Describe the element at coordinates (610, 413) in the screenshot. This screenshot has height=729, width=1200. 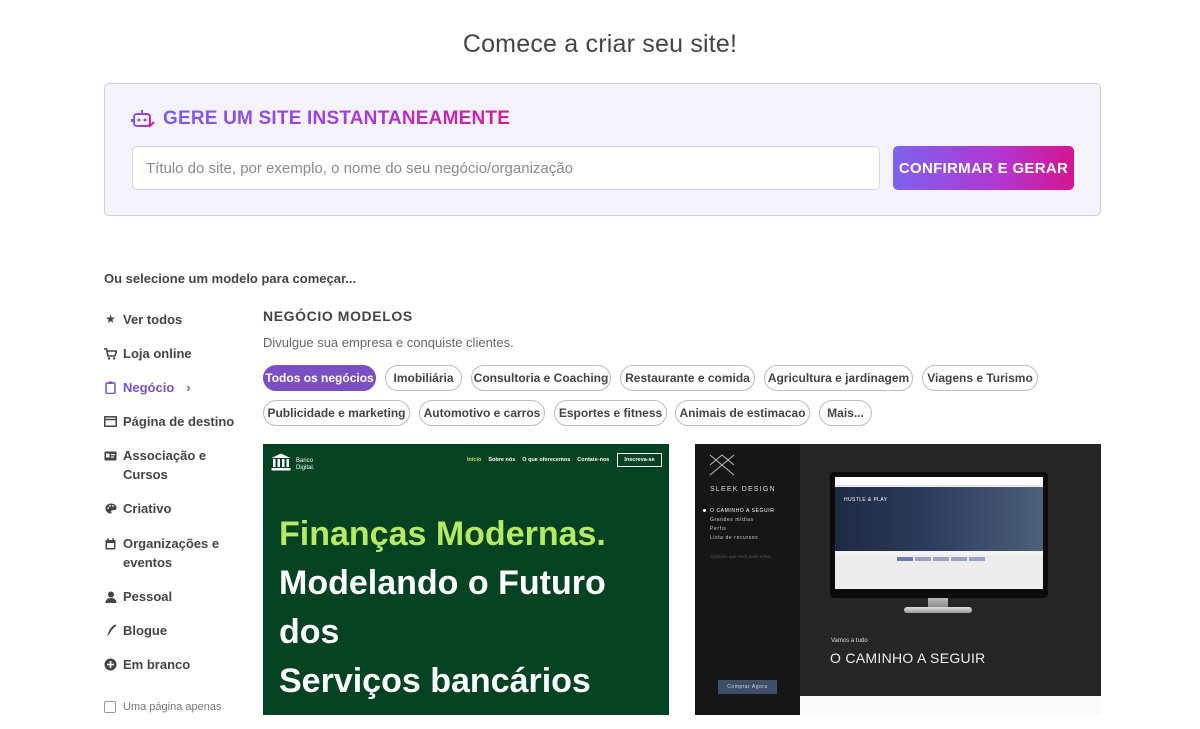
I see `chip-esportes-e-fitness: Esportes e fitness` at that location.